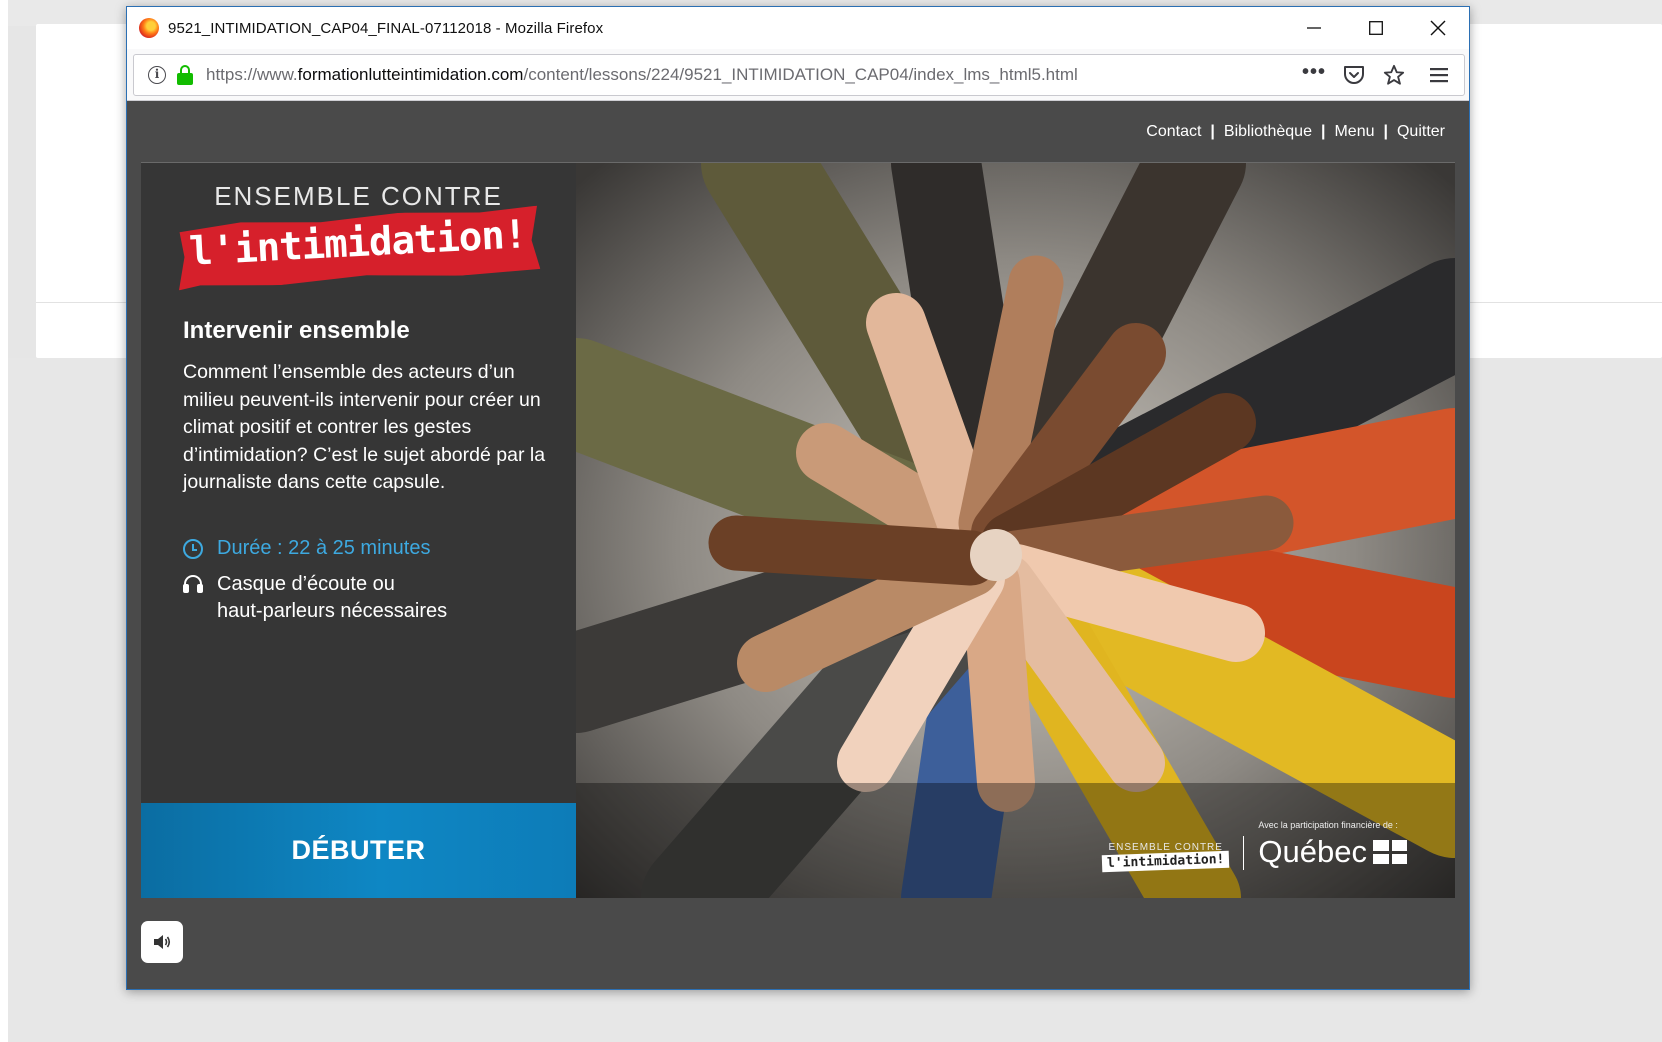 This screenshot has width=1662, height=1042. What do you see at coordinates (1421, 132) in the screenshot?
I see `quitter-link: Quitter` at bounding box center [1421, 132].